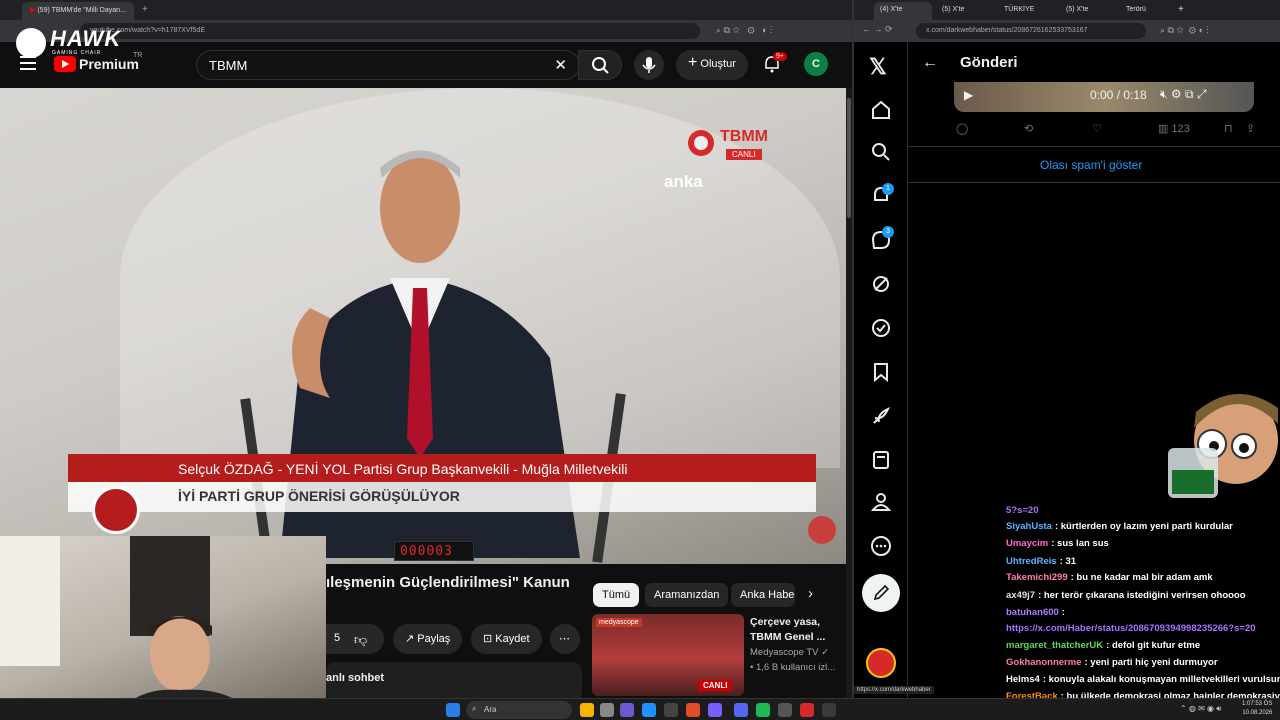 This screenshot has height=720, width=1280. What do you see at coordinates (1147, 11) in the screenshot?
I see `right-tab-5: Terörü` at bounding box center [1147, 11].